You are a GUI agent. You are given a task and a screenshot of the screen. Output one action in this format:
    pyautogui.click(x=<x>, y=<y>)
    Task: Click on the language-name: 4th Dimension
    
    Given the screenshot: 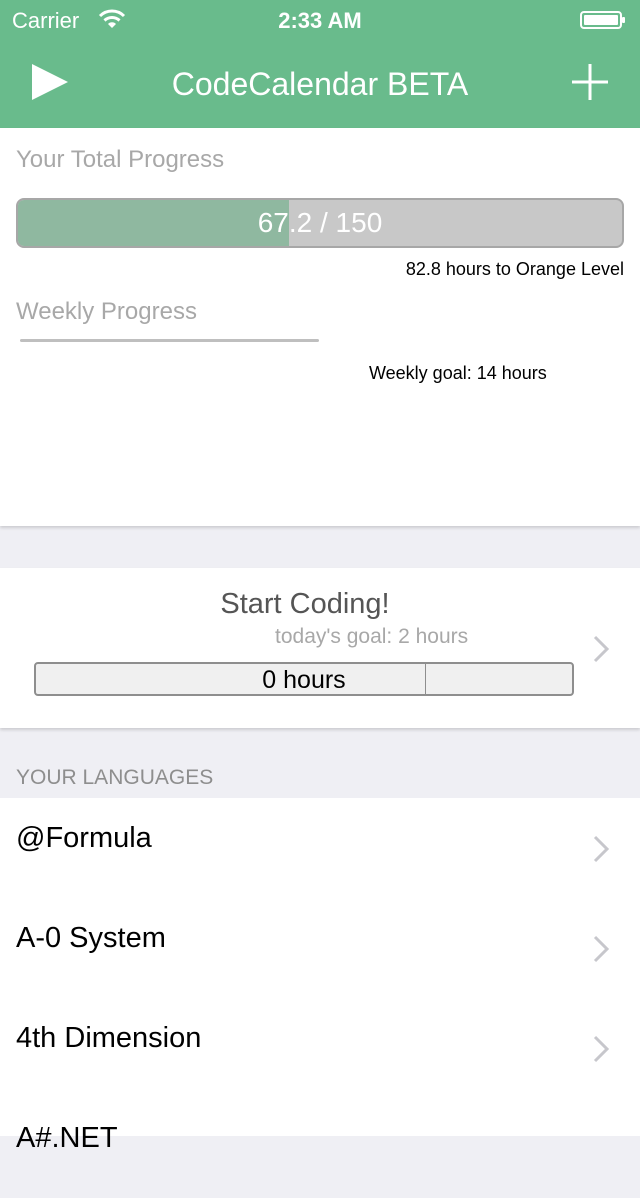 What is the action you would take?
    pyautogui.click(x=109, y=1038)
    